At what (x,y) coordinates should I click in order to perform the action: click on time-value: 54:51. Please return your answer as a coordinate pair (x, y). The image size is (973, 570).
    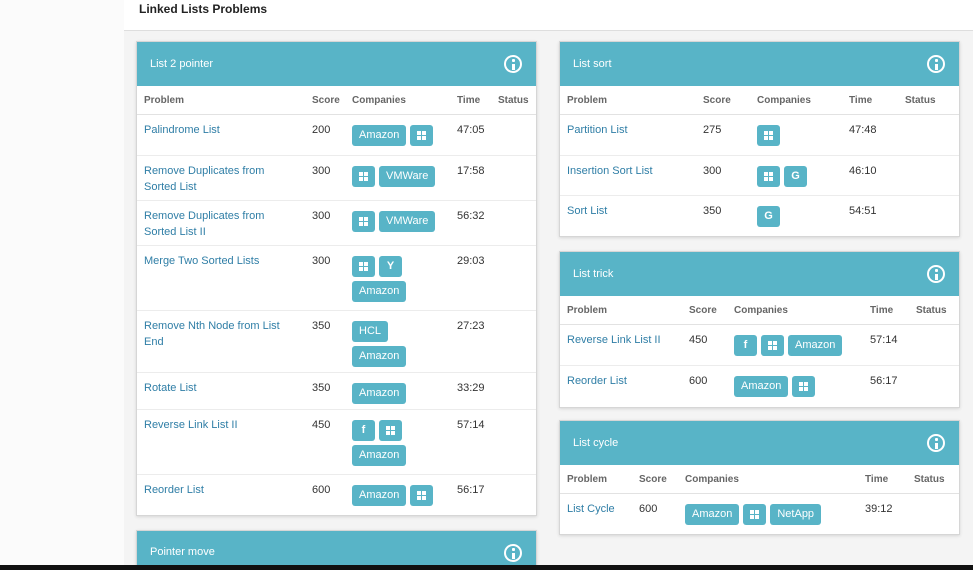
    Looking at the image, I should click on (863, 211).